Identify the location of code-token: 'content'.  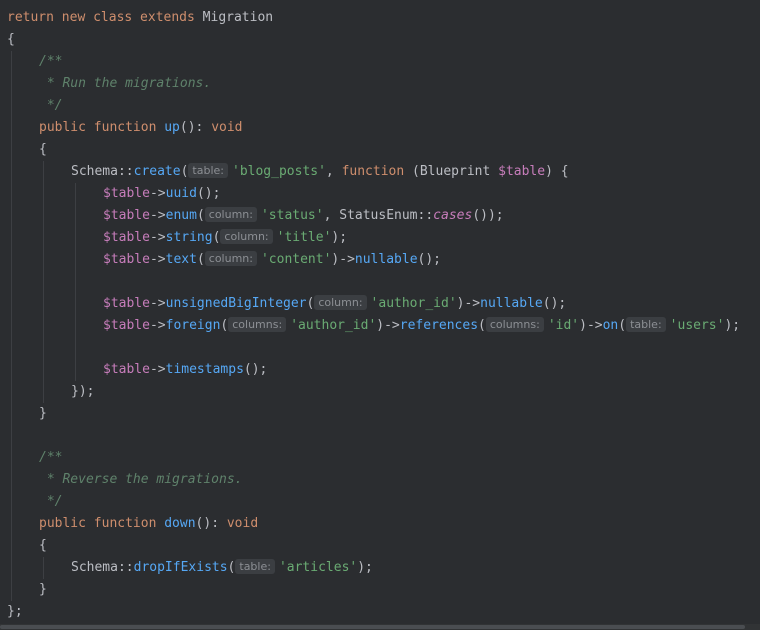
(296, 259).